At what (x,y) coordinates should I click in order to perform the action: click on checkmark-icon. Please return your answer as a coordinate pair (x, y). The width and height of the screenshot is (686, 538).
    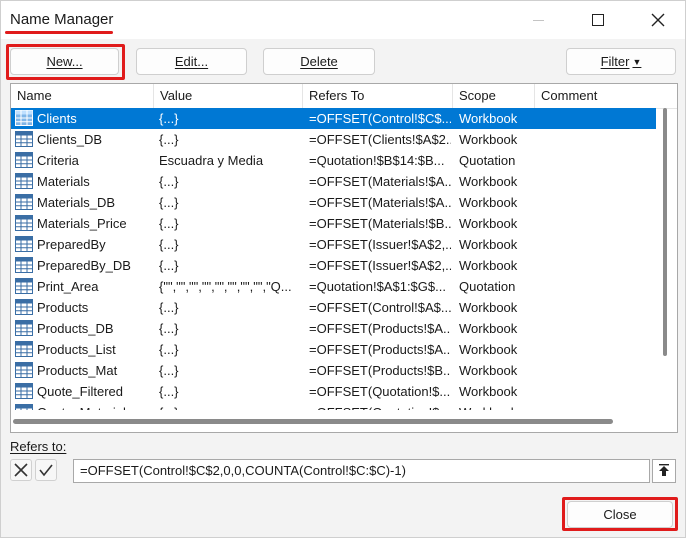
    Looking at the image, I should click on (46, 470).